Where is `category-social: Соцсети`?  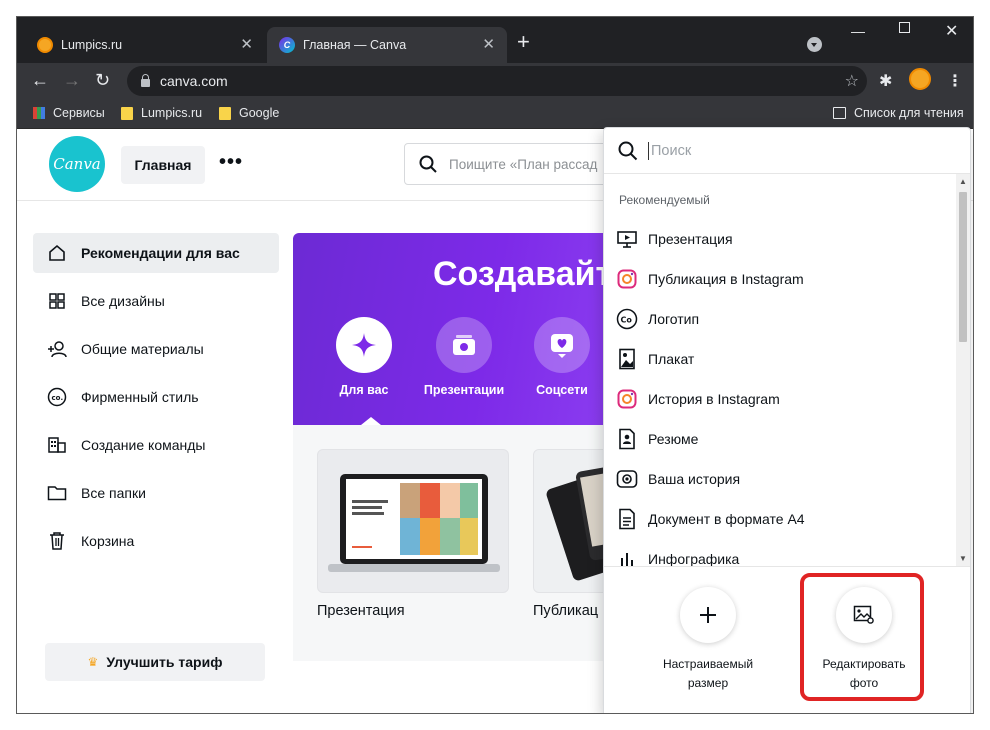
category-social: Соцсети is located at coordinates (562, 357).